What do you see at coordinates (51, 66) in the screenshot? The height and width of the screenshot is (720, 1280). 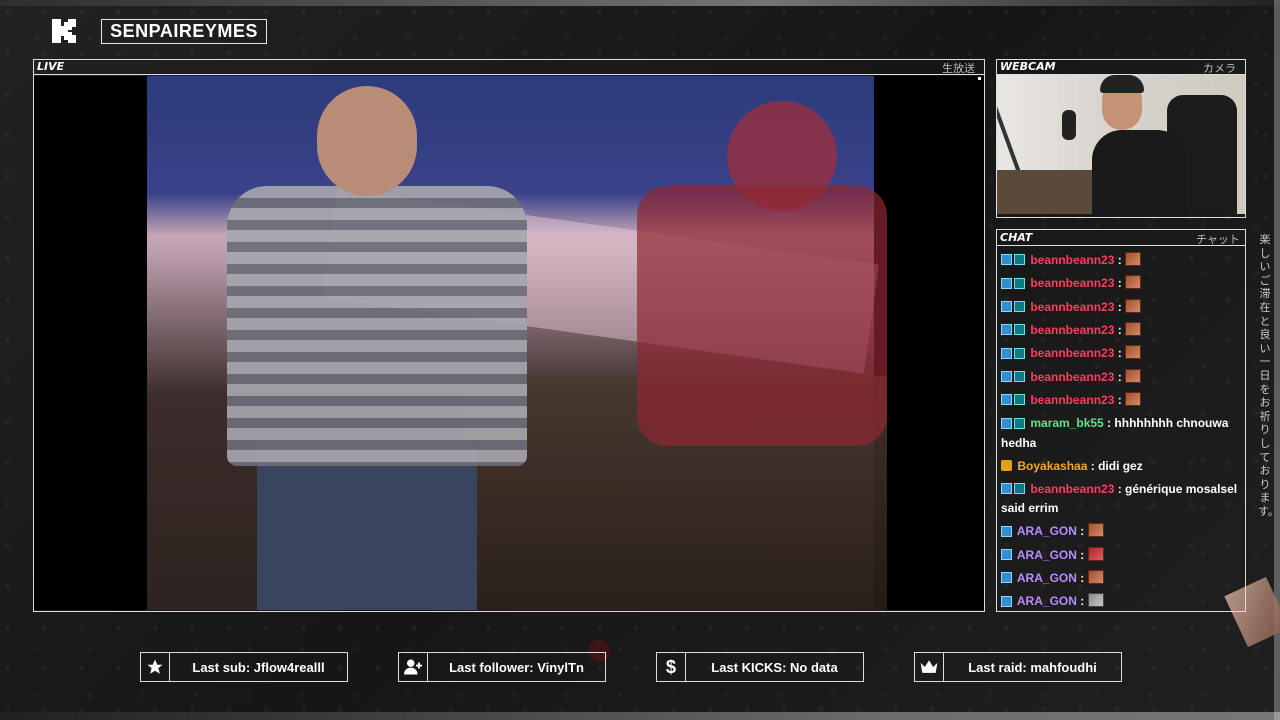 I see `live-label: LIVE` at bounding box center [51, 66].